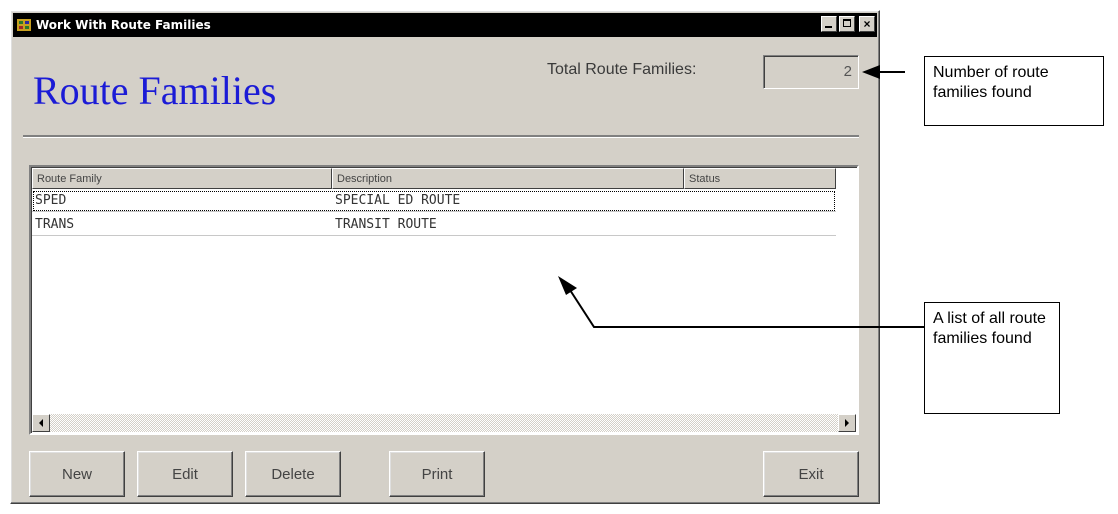  What do you see at coordinates (883, 72) in the screenshot?
I see `arrow-count` at bounding box center [883, 72].